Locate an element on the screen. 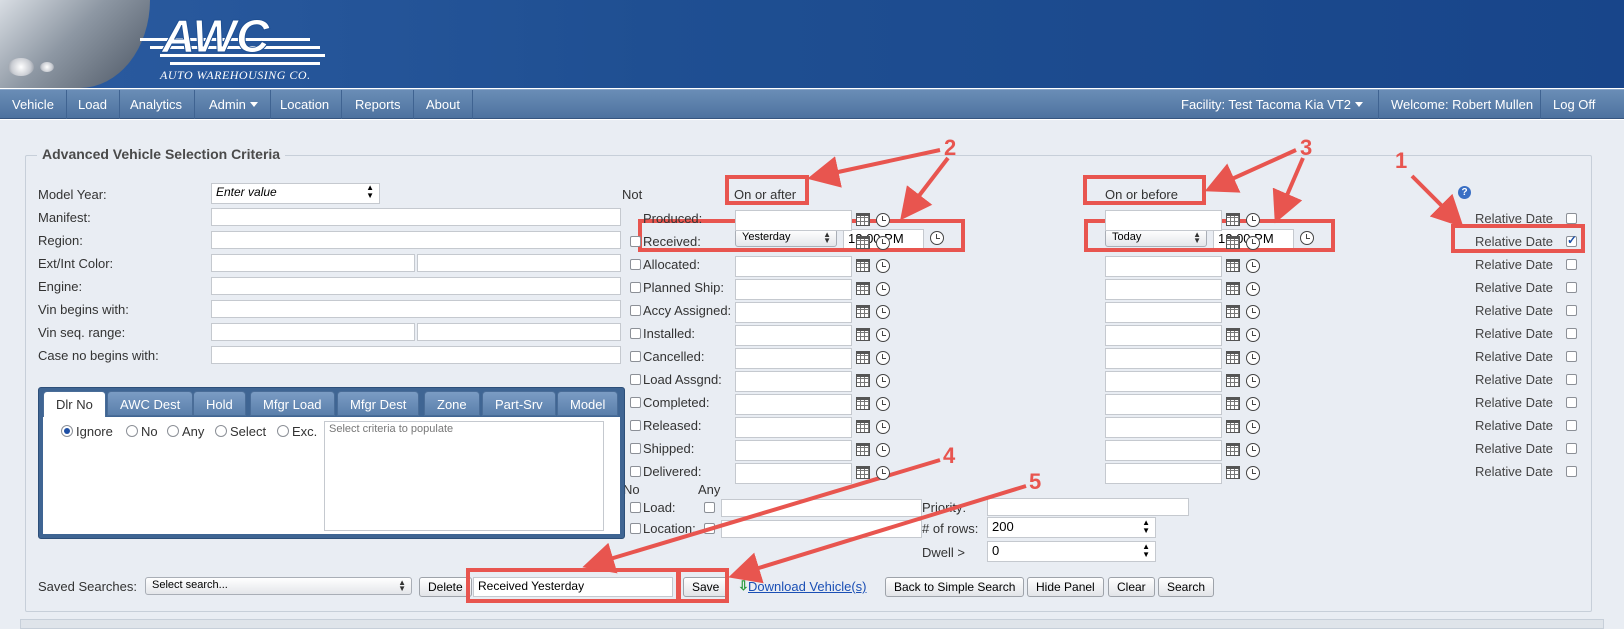 The width and height of the screenshot is (1624, 629). manifest-input is located at coordinates (416, 217).